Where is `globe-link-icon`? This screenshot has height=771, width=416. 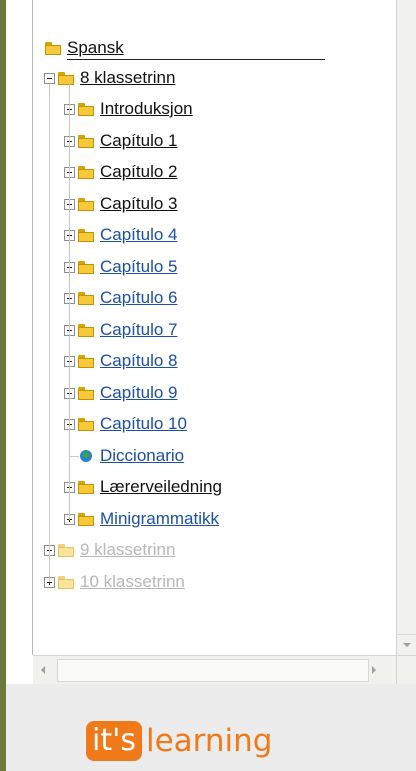
globe-link-icon is located at coordinates (86, 456).